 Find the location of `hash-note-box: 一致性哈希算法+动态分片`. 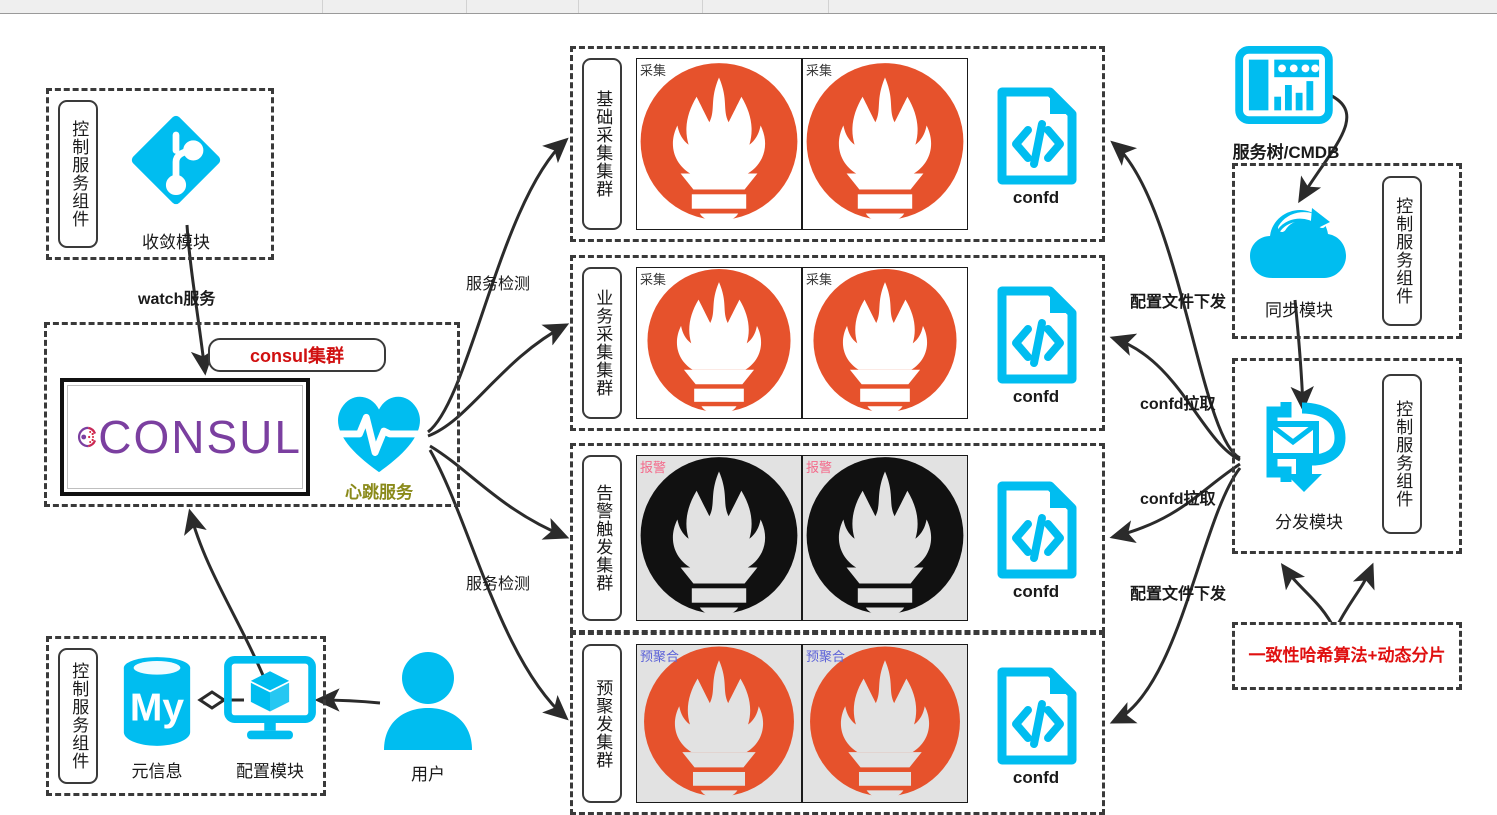

hash-note-box: 一致性哈希算法+动态分片 is located at coordinates (1347, 656).